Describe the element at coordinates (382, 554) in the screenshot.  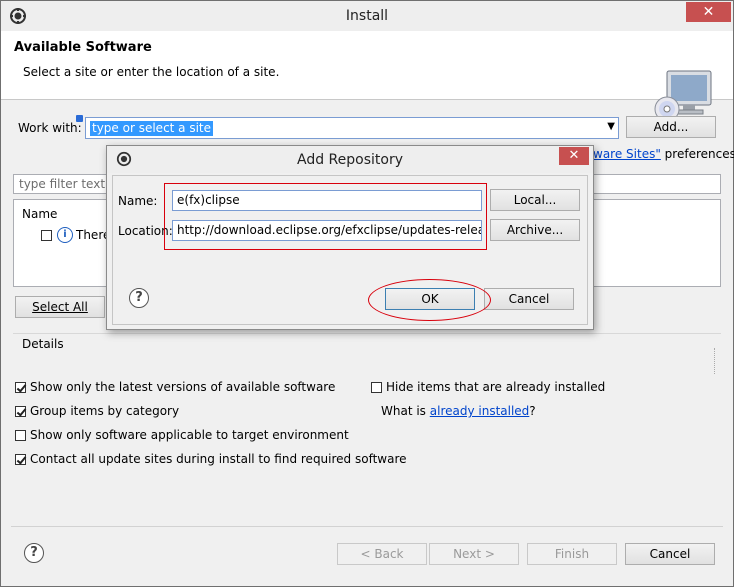
I see `back-button: < Back` at that location.